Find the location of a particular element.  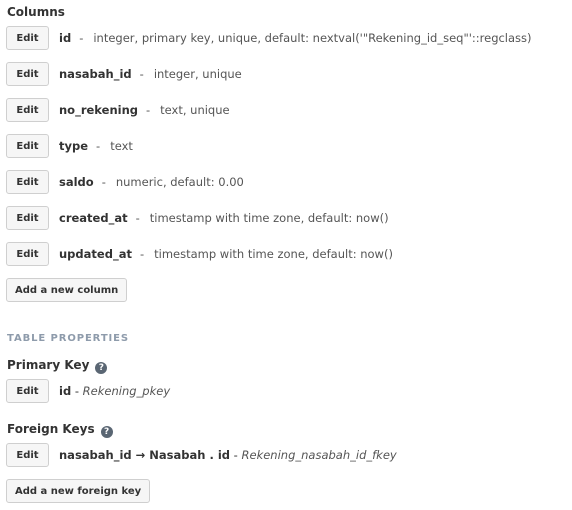

column-description: numeric, default: 0.00 is located at coordinates (179, 182).